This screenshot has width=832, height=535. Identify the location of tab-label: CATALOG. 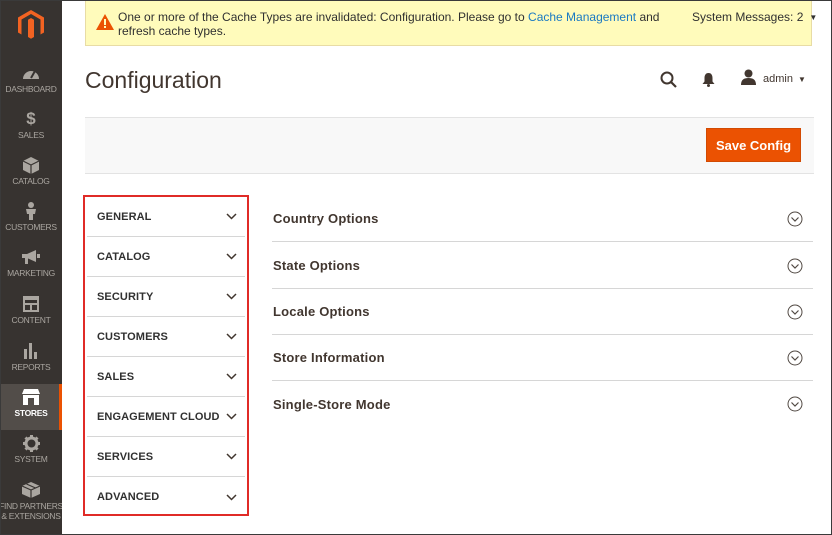
(124, 256).